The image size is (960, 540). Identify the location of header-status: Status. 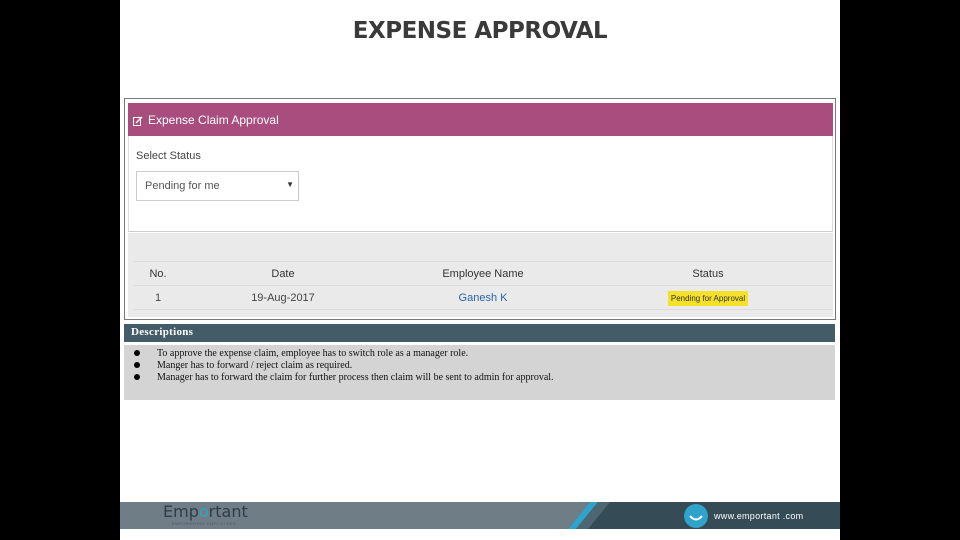
(708, 273).